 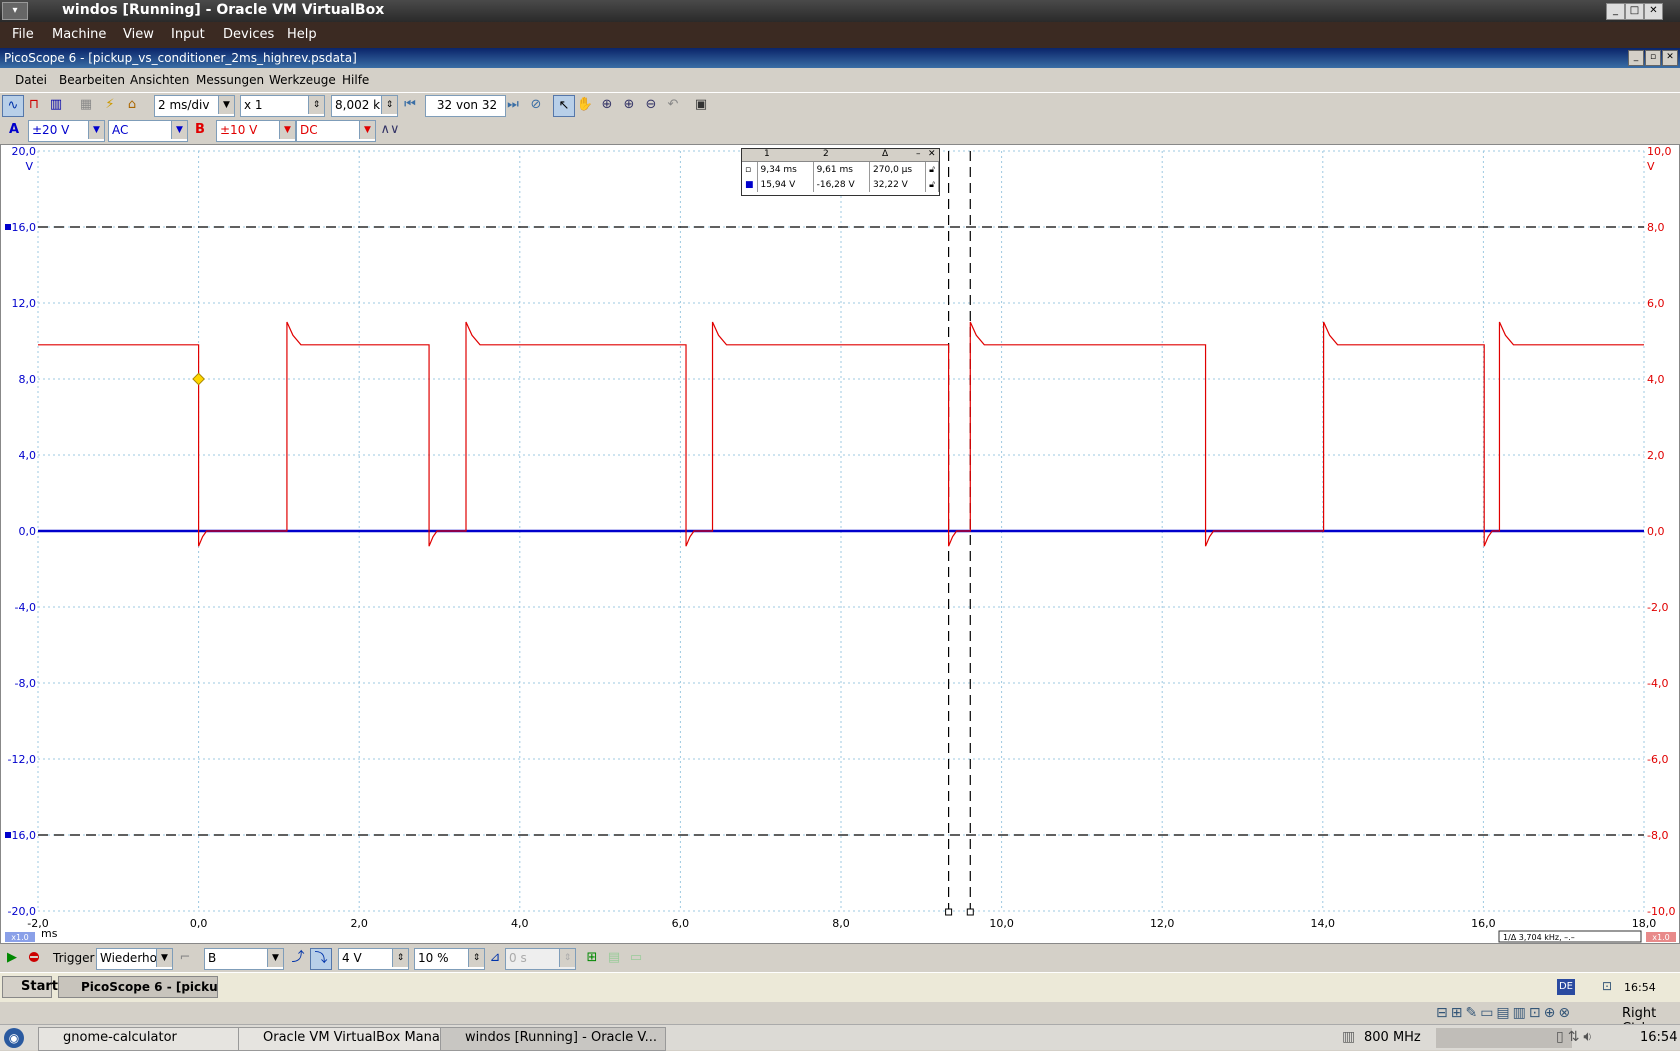 What do you see at coordinates (56, 105) in the screenshot?
I see `spectrum-mode-icon: ▥` at bounding box center [56, 105].